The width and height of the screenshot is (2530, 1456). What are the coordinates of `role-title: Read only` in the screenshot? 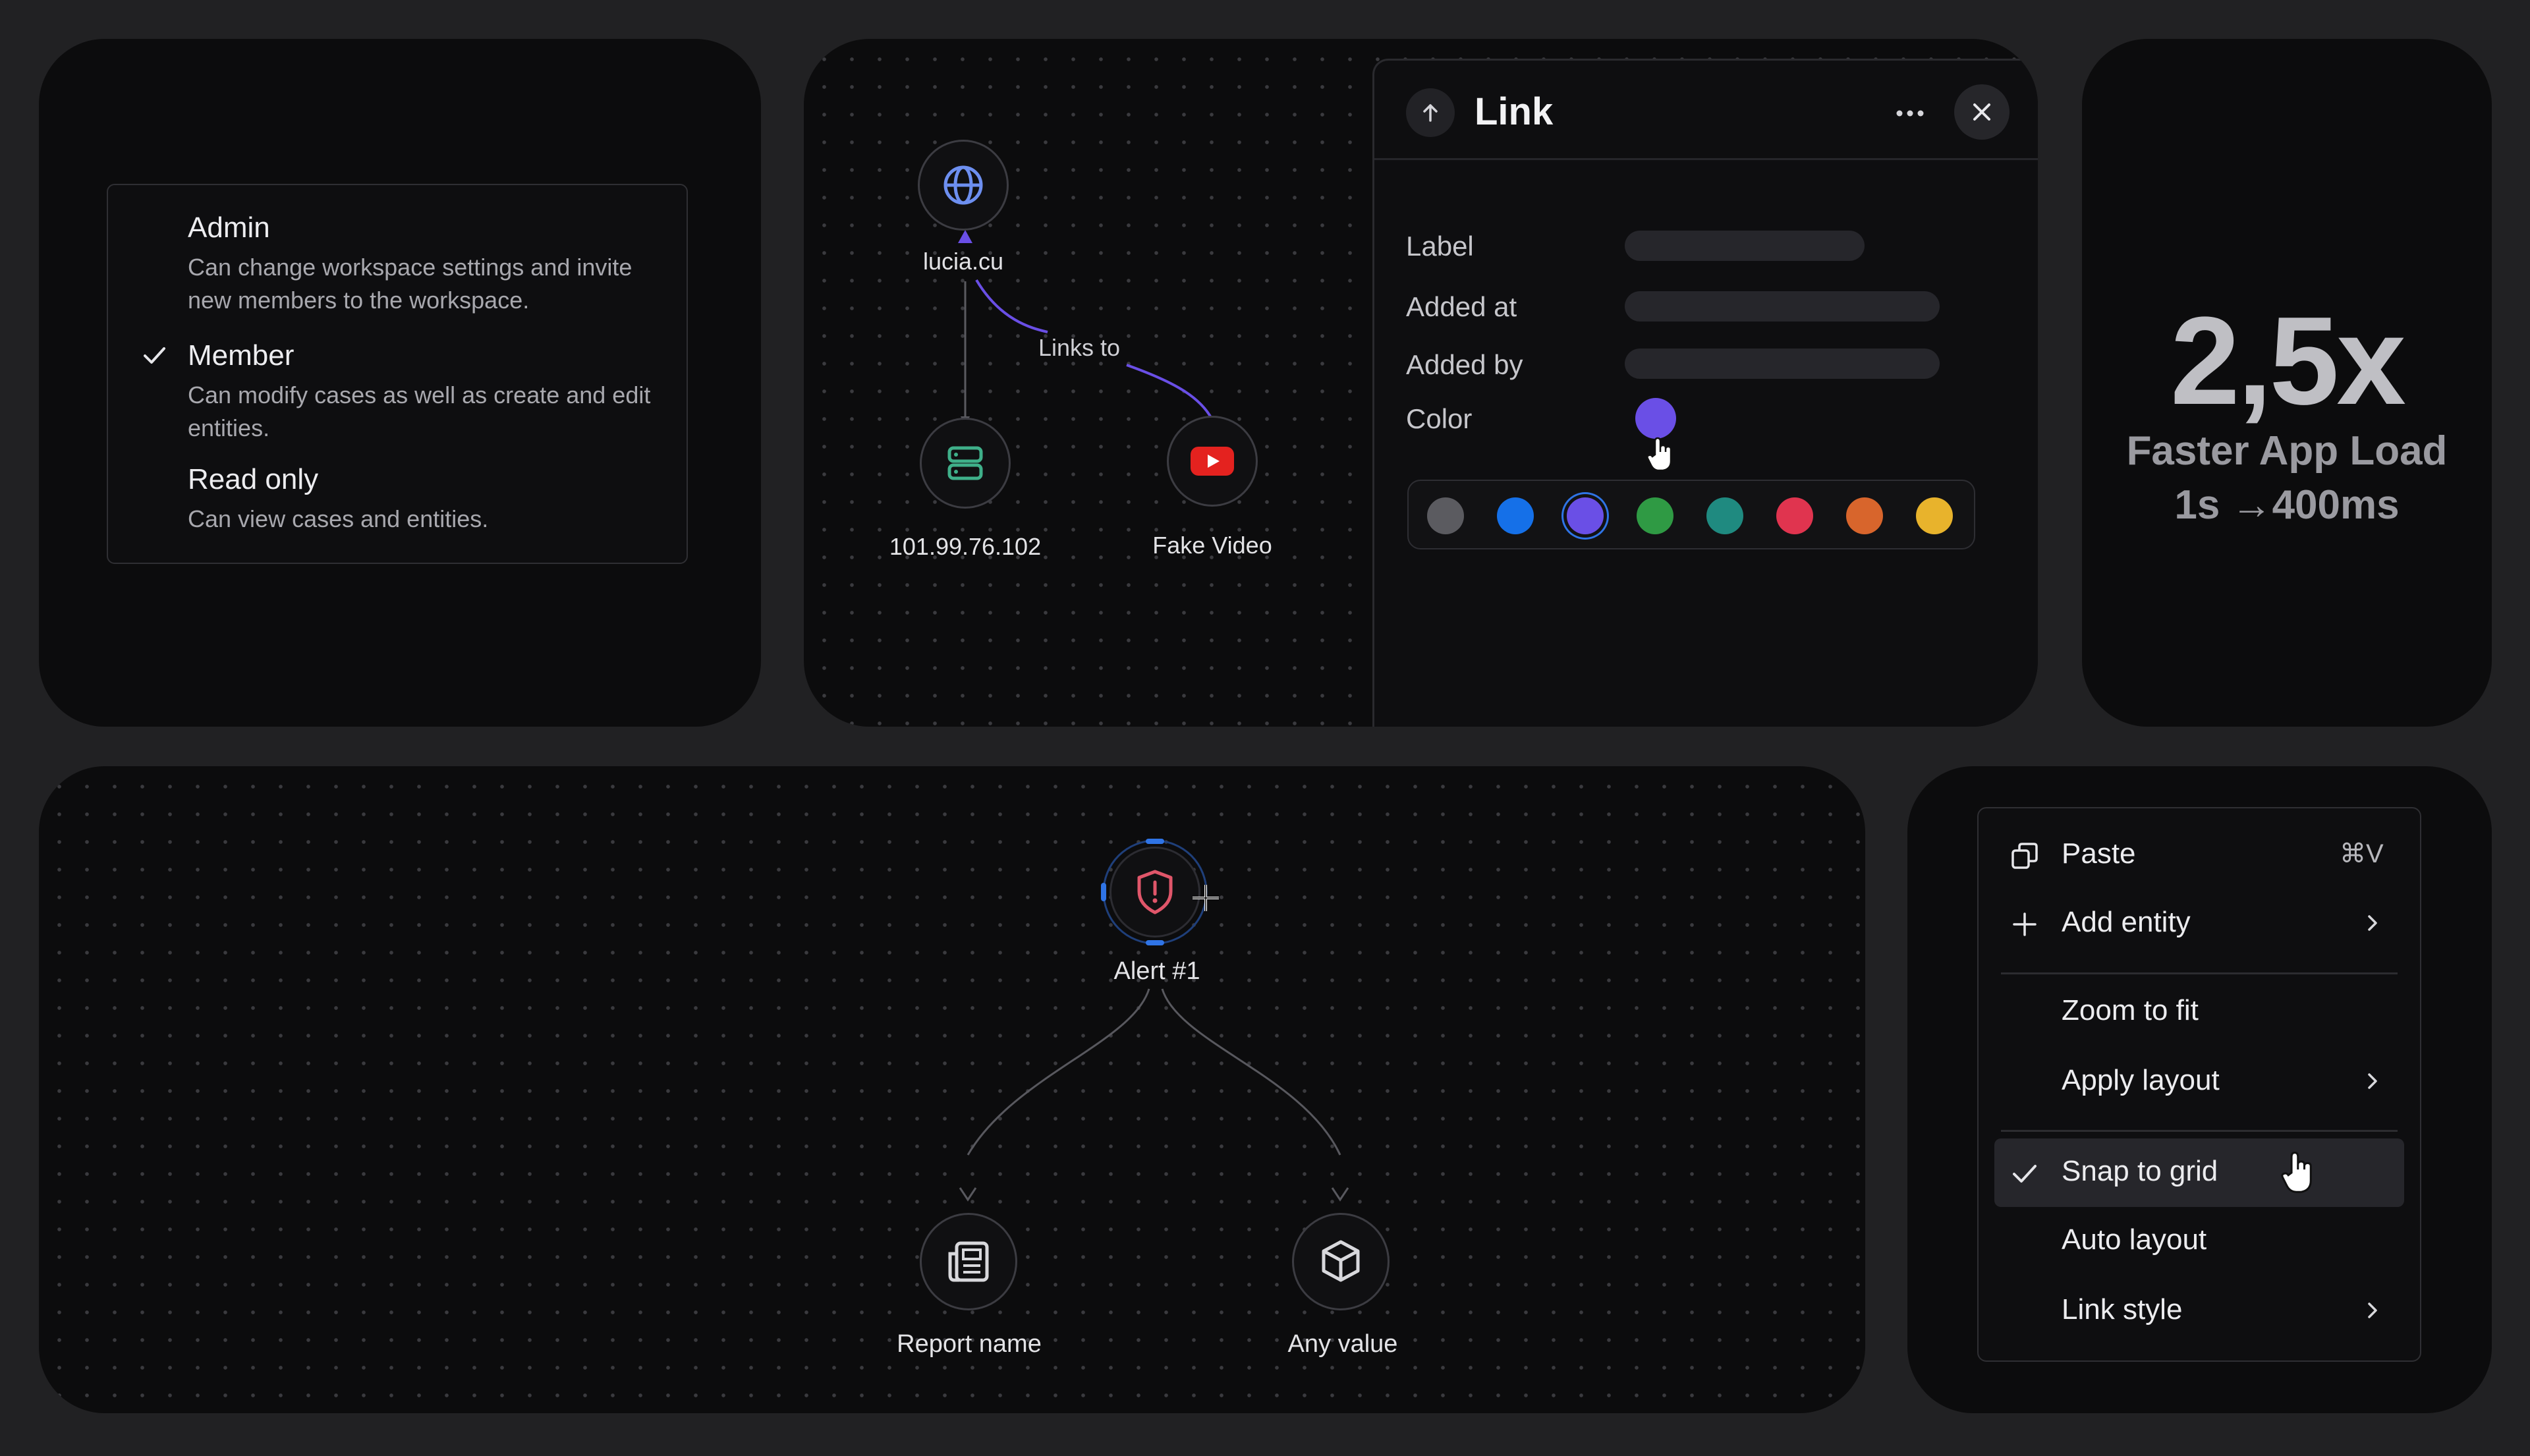 It's located at (253, 479).